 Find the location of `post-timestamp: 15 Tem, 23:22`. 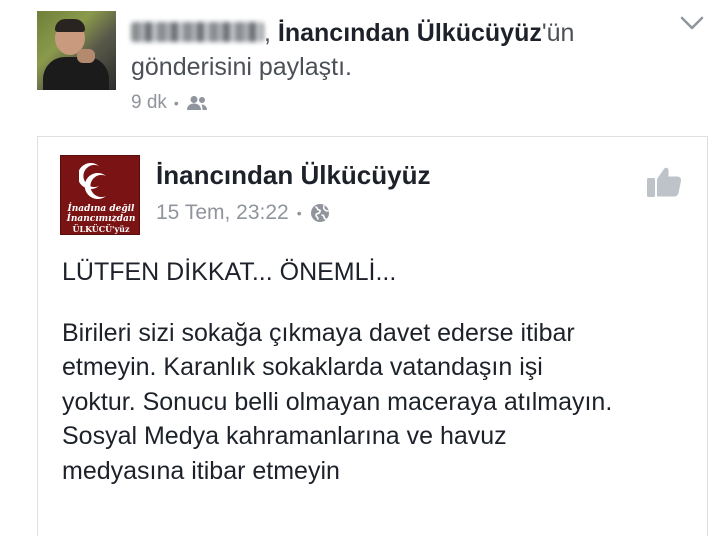

post-timestamp: 15 Tem, 23:22 is located at coordinates (222, 213).